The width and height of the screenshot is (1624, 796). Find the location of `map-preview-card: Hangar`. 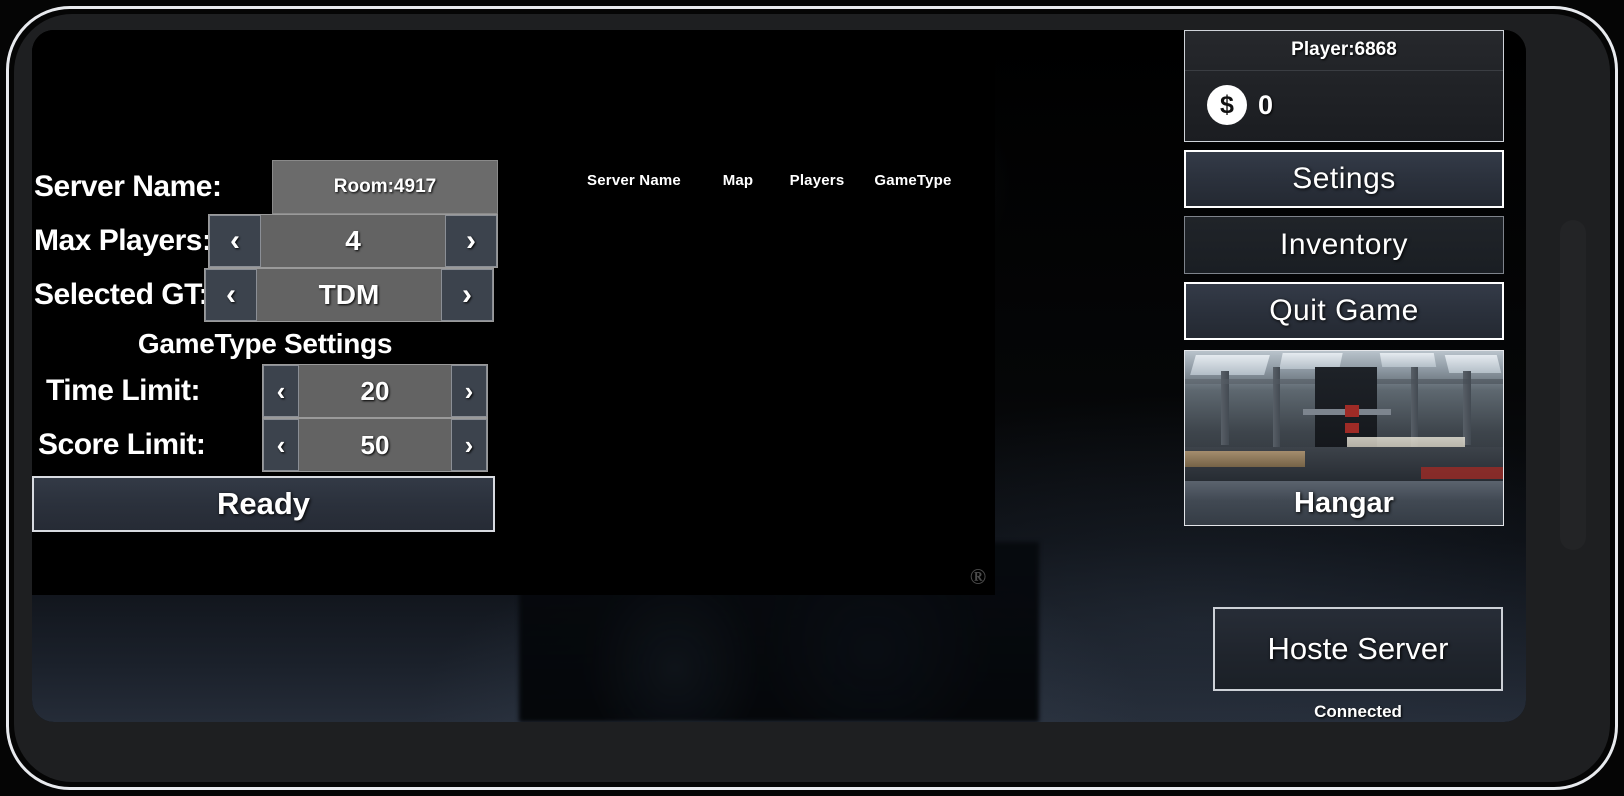

map-preview-card: Hangar is located at coordinates (1344, 438).